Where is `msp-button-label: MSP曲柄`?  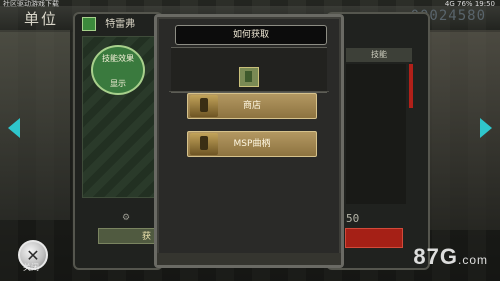 msp-button-label: MSP曲柄 is located at coordinates (252, 144).